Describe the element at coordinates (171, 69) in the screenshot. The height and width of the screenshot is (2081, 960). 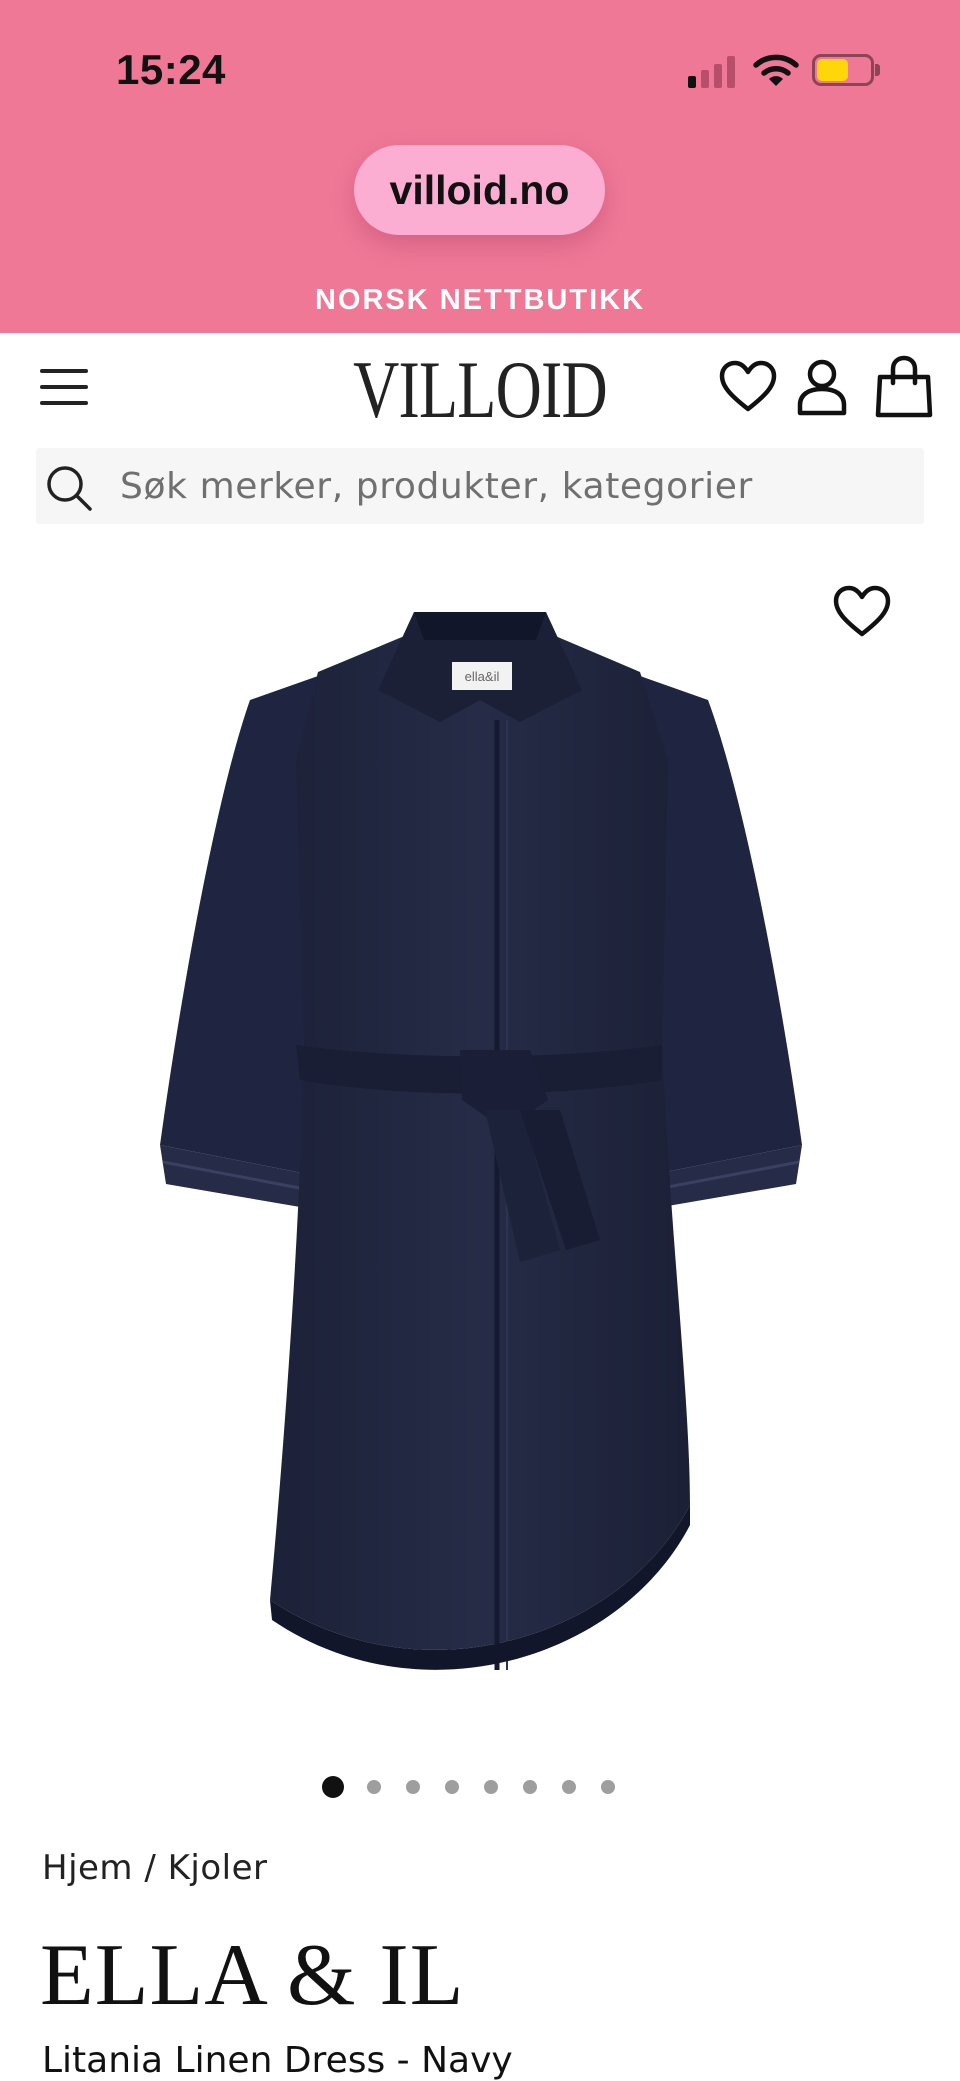
I see `status-time: 15:24` at that location.